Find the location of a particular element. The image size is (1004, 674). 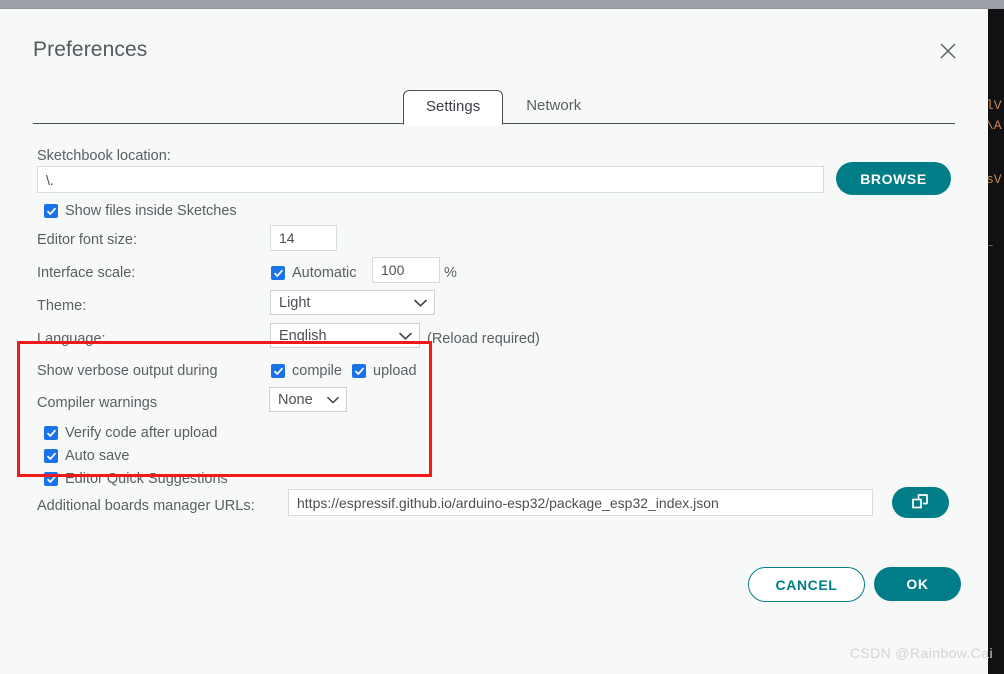

cancel-button: CANCEL is located at coordinates (806, 584).